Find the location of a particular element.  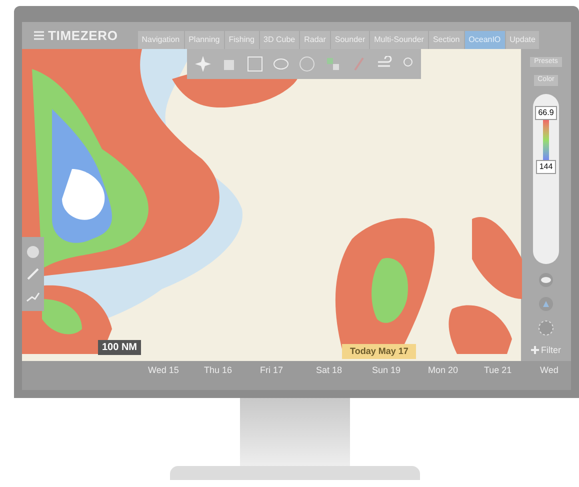

plus-icon is located at coordinates (535, 350).